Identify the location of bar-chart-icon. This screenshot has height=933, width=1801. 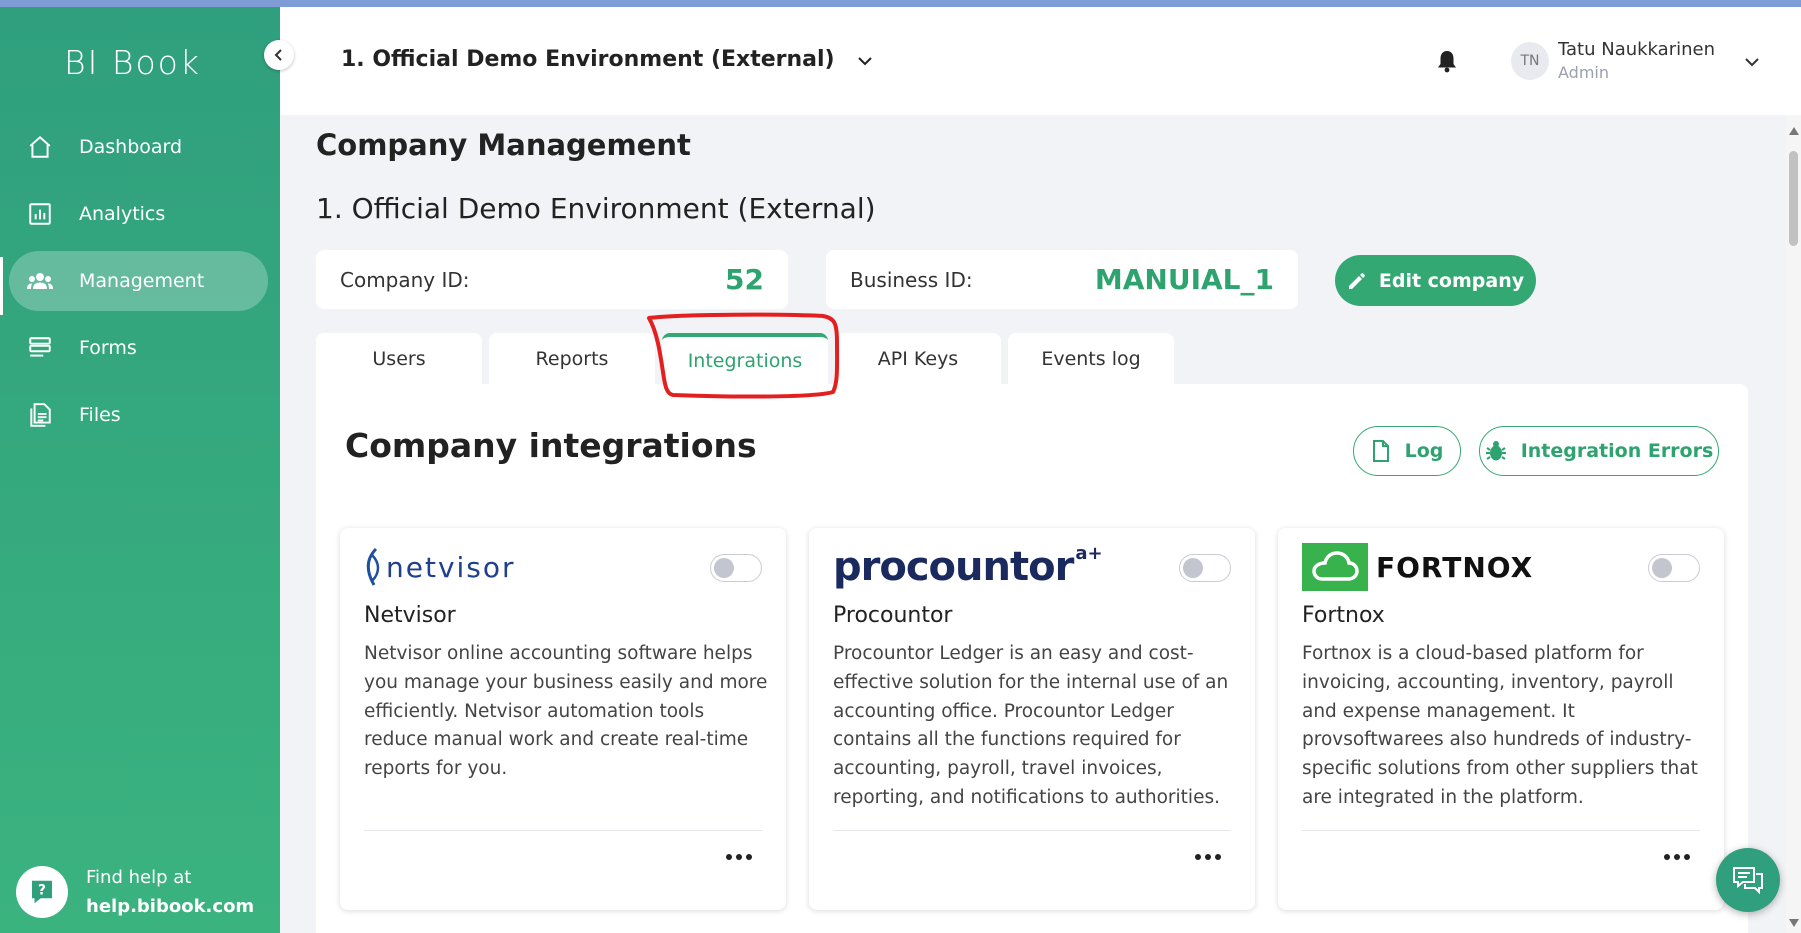
(40, 214).